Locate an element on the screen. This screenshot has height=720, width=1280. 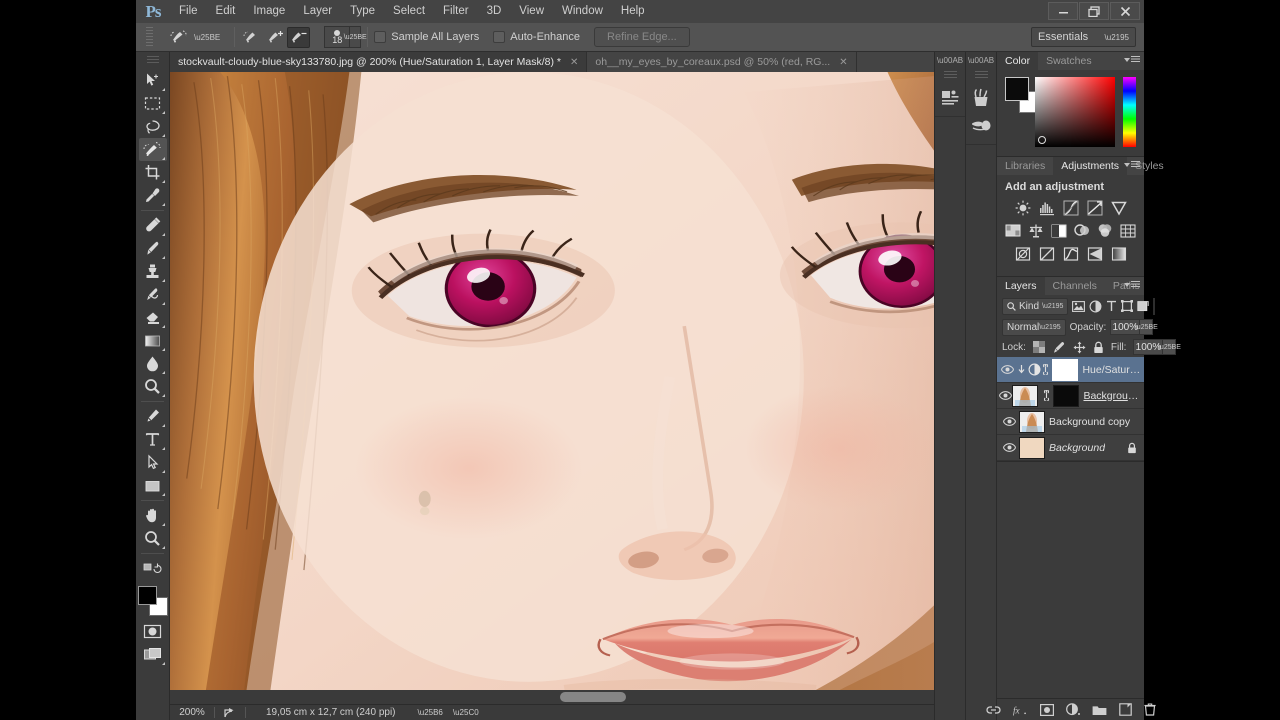
menu-select: Select is located at coordinates (409, 11).